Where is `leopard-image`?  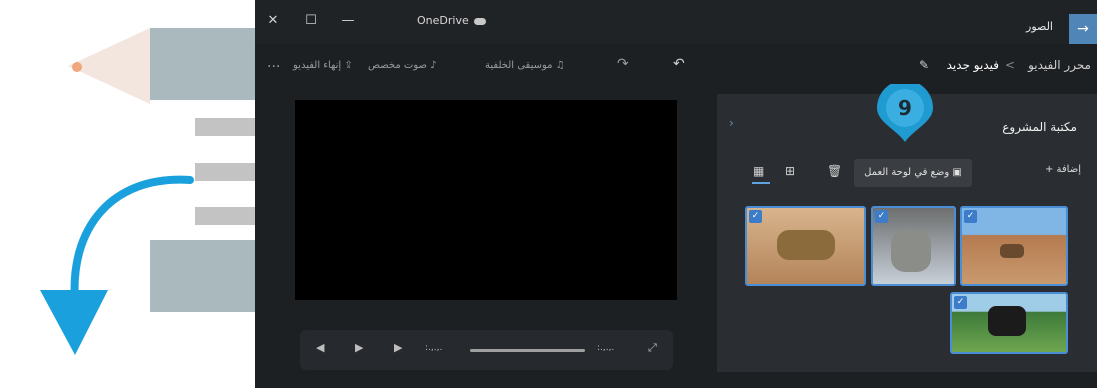 leopard-image is located at coordinates (806, 245).